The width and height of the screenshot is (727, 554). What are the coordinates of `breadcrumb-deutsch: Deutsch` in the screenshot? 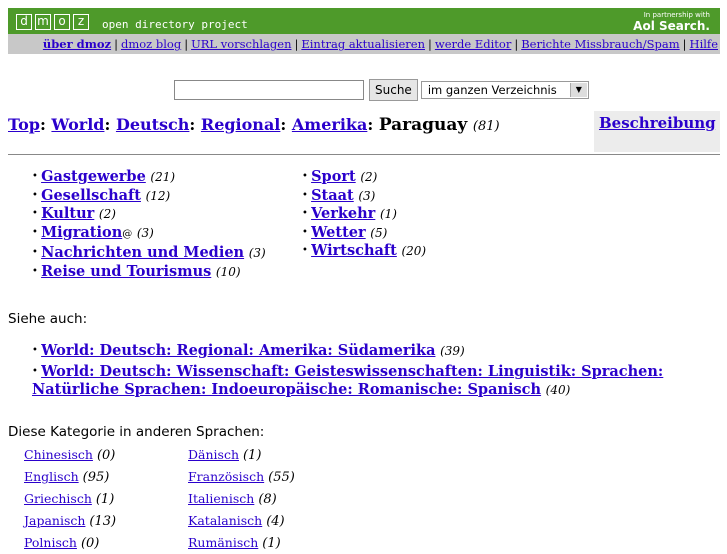 It's located at (152, 124).